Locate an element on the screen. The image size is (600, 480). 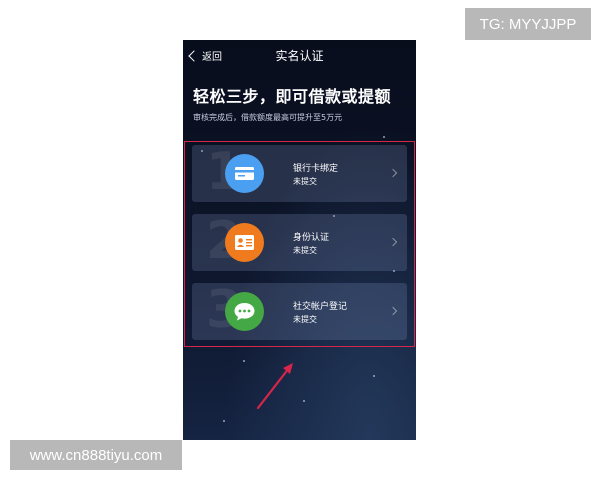
page-title: 实名认证 is located at coordinates (299, 56).